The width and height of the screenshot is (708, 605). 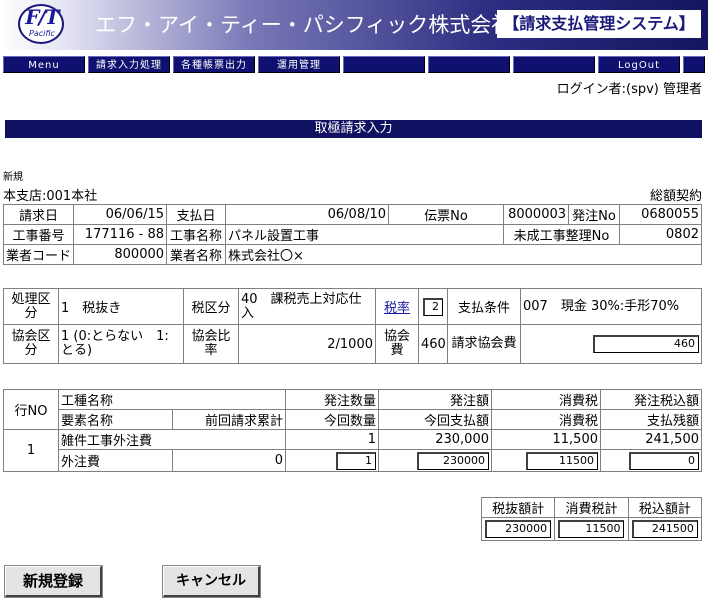 I want to click on menu-button: Menu, so click(x=44, y=64).